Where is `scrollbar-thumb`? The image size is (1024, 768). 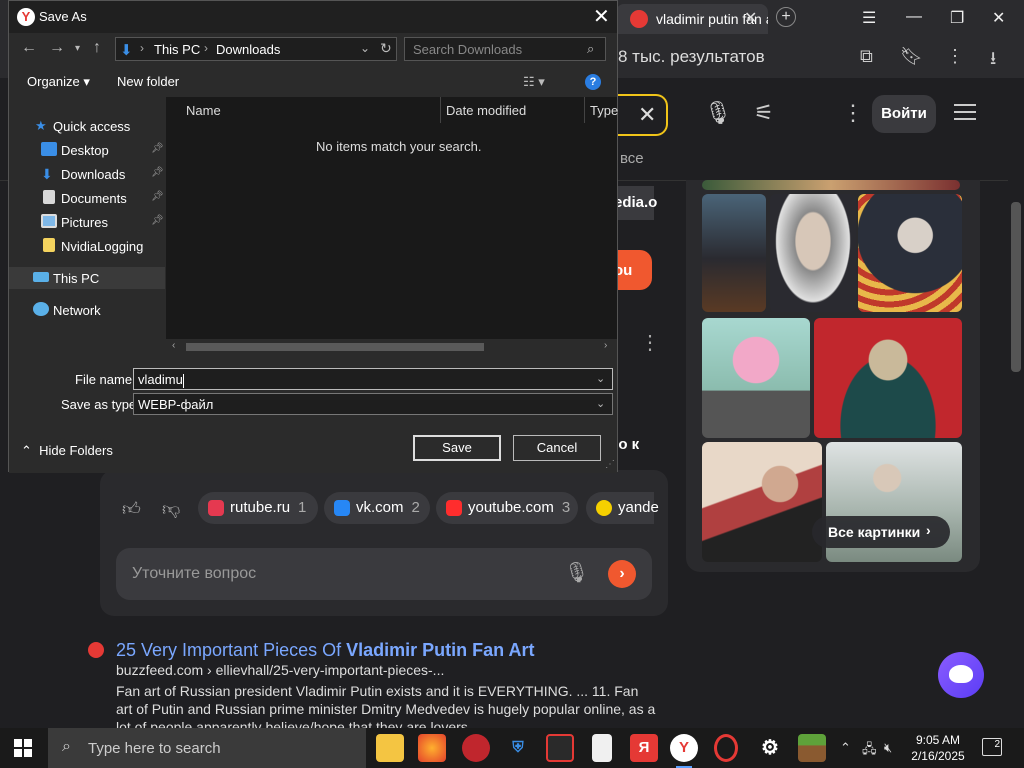 scrollbar-thumb is located at coordinates (335, 347).